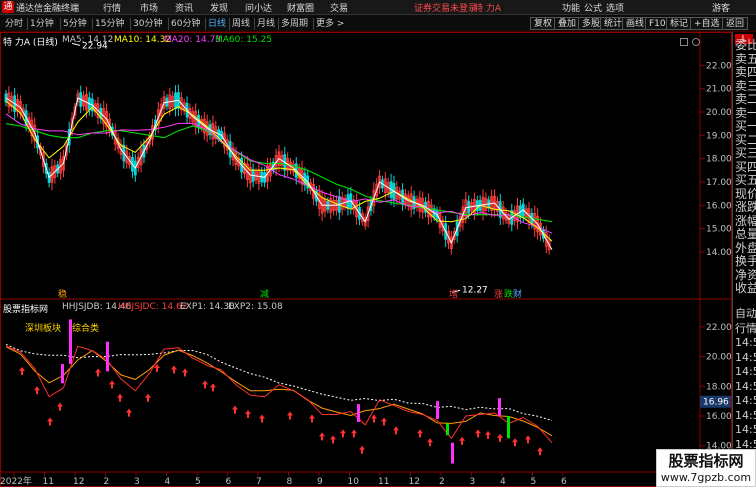 The width and height of the screenshot is (756, 487). What do you see at coordinates (745, 58) in the screenshot?
I see `quote-row-label: 卖五` at bounding box center [745, 58].